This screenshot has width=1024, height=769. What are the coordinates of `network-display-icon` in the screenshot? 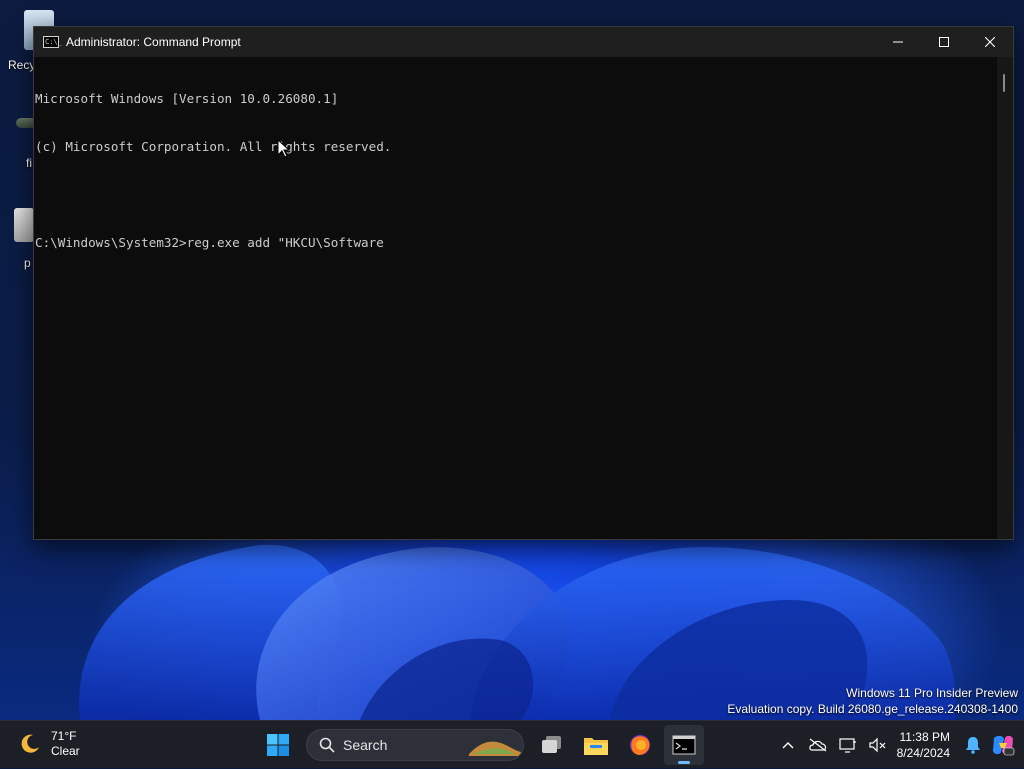 It's located at (847, 745).